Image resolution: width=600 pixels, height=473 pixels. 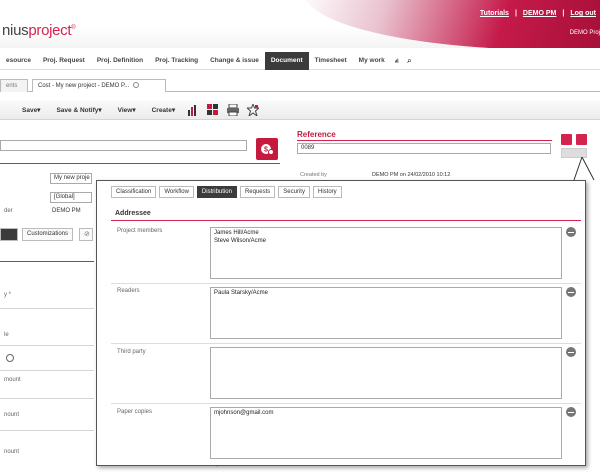 What do you see at coordinates (566, 139) in the screenshot?
I see `folder-icon` at bounding box center [566, 139].